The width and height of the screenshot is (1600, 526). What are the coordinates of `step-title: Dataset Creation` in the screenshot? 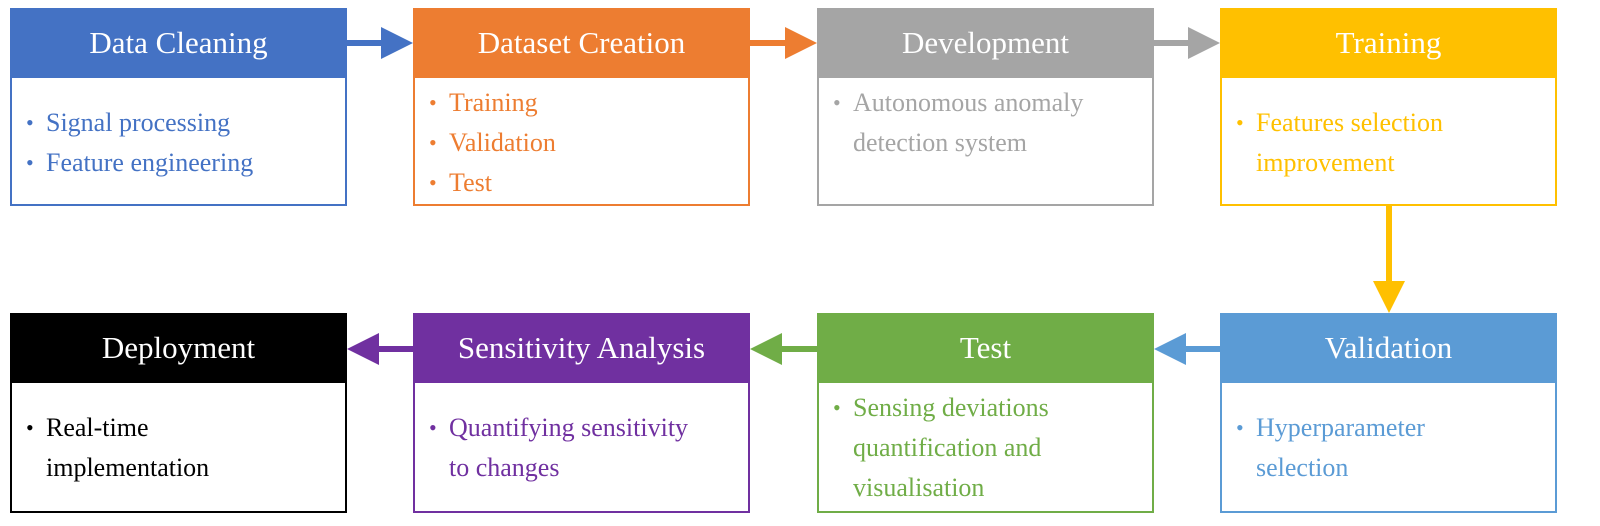 It's located at (581, 43).